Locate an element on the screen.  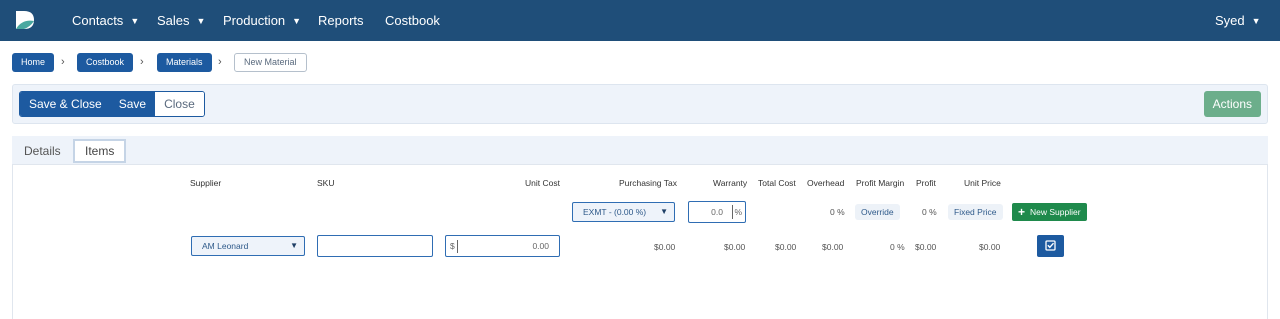
nav-reports: Reports is located at coordinates (341, 20).